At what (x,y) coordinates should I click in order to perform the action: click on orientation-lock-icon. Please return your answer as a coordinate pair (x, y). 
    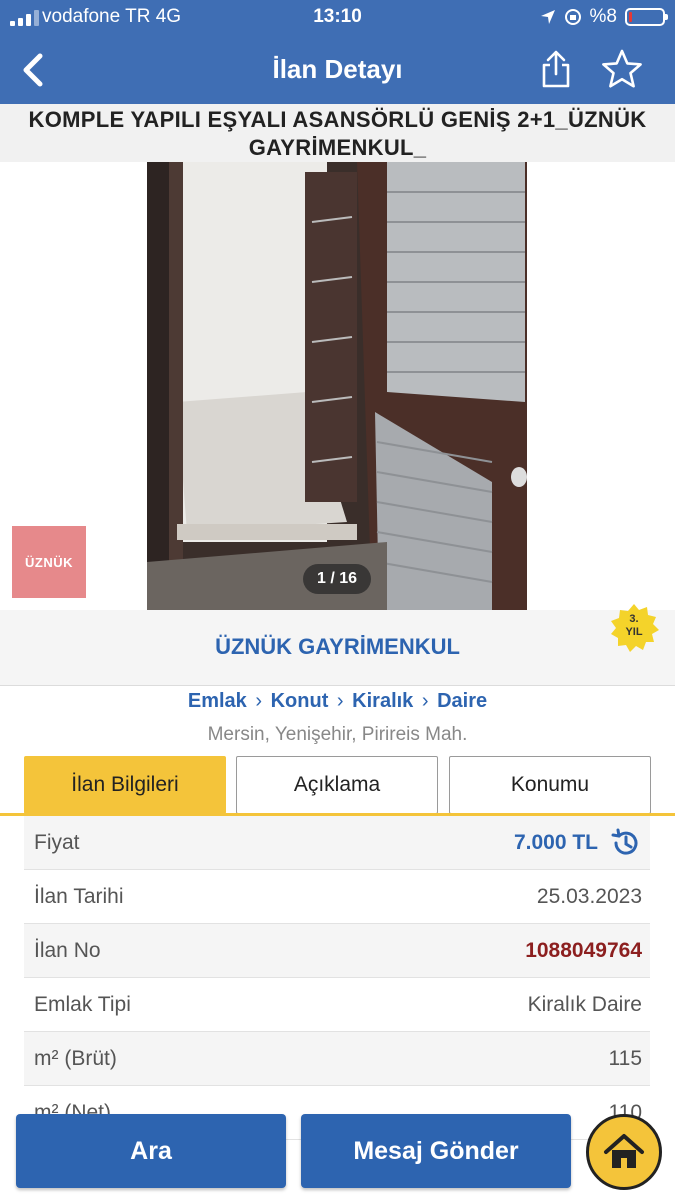
    Looking at the image, I should click on (572, 17).